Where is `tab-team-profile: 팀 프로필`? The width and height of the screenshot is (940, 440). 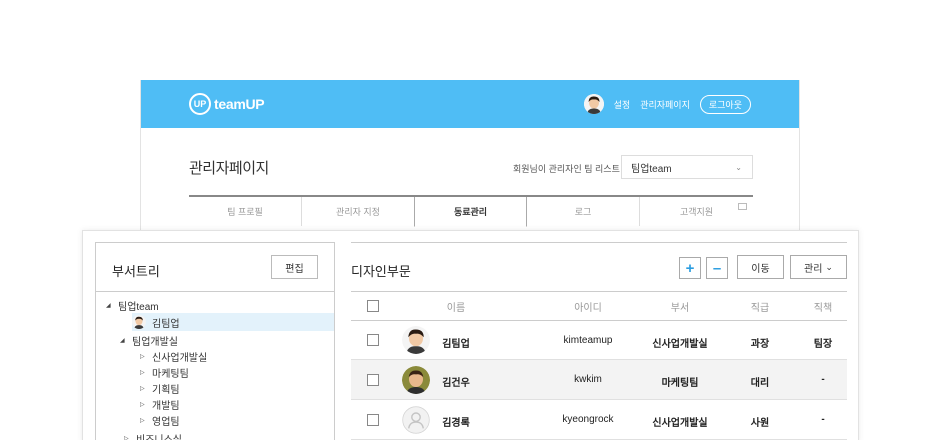 tab-team-profile: 팀 프로필 is located at coordinates (245, 211).